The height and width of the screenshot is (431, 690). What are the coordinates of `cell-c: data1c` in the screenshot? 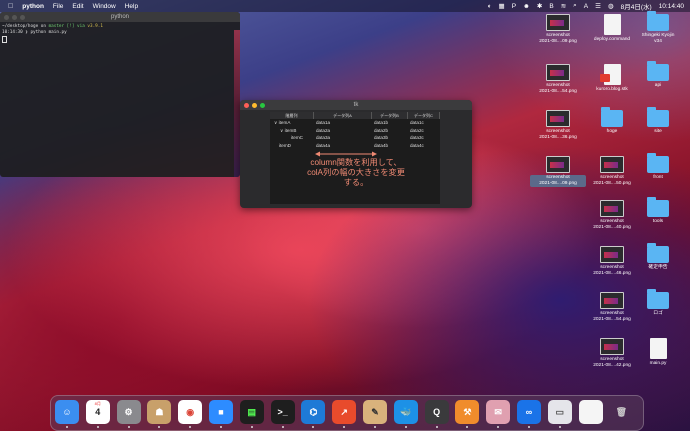 It's located at (417, 122).